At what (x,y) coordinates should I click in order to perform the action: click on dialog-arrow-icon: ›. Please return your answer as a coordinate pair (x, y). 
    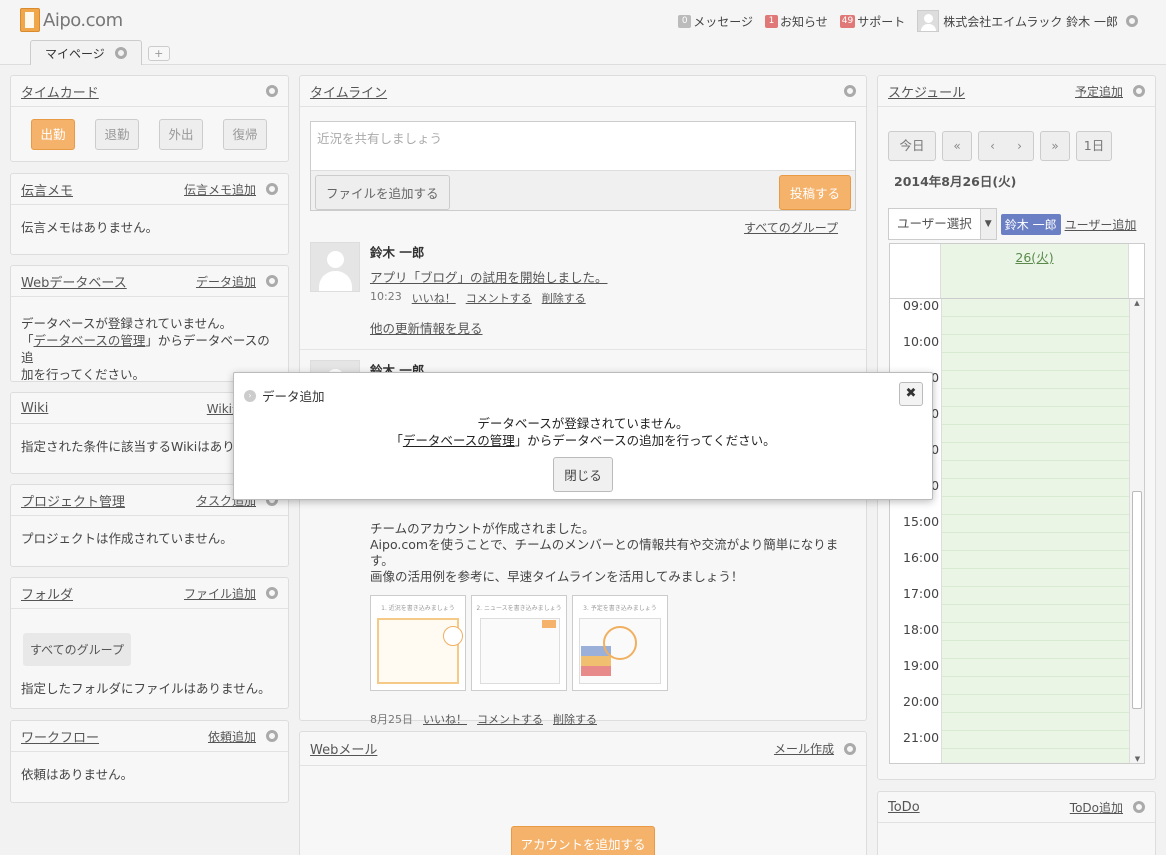
    Looking at the image, I should click on (250, 395).